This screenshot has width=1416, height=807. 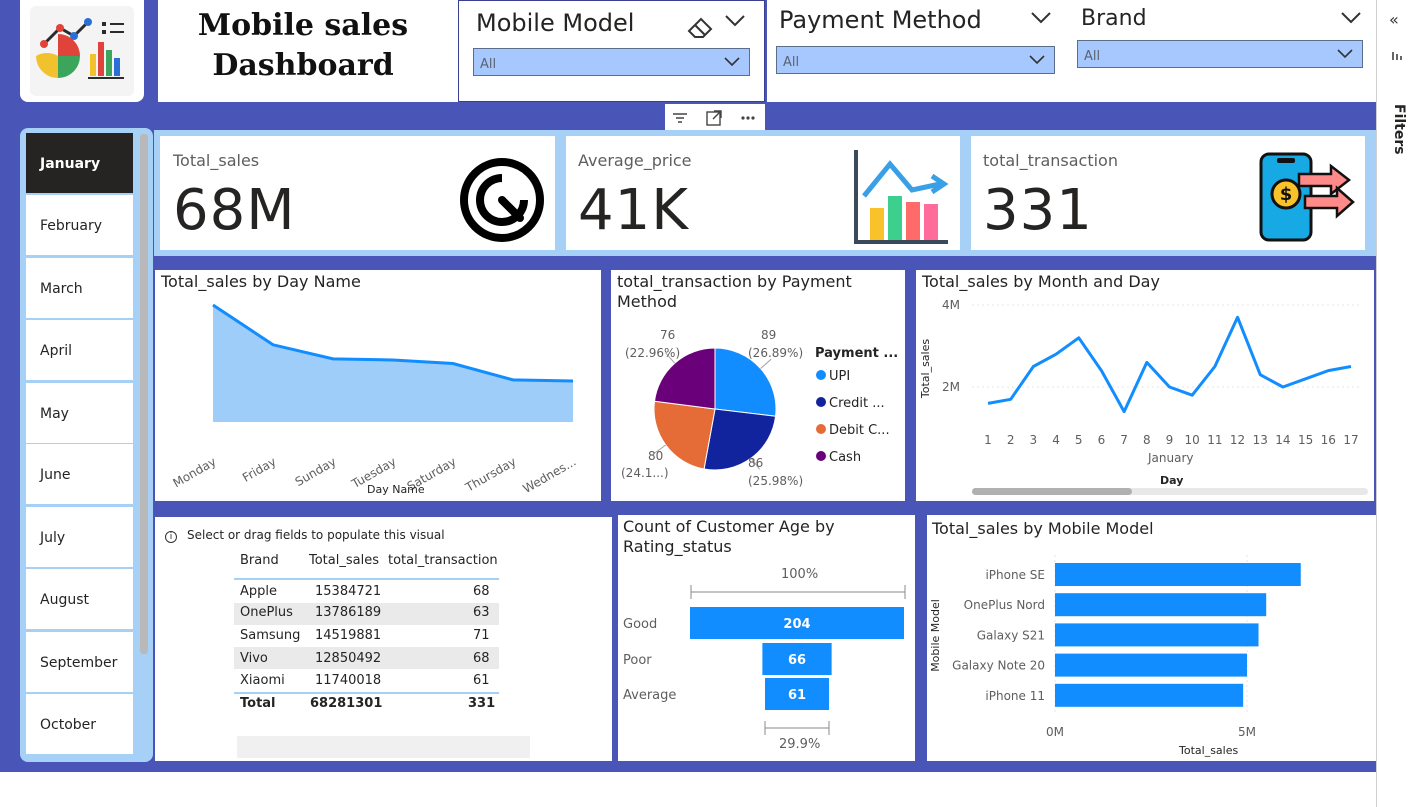 I want to click on x-tick-label: 1, so click(x=988, y=440).